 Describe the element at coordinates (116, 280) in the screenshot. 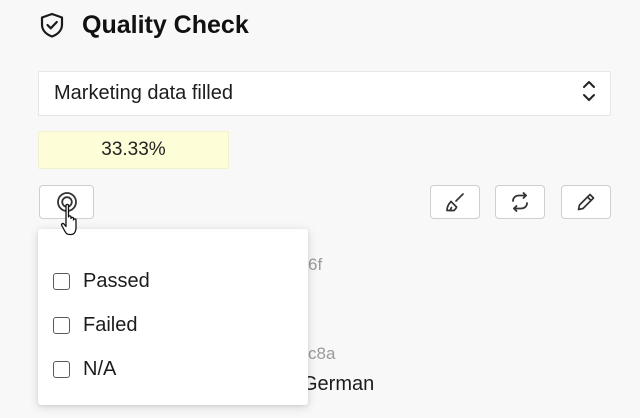

I see `filter-option-label: Passed` at that location.